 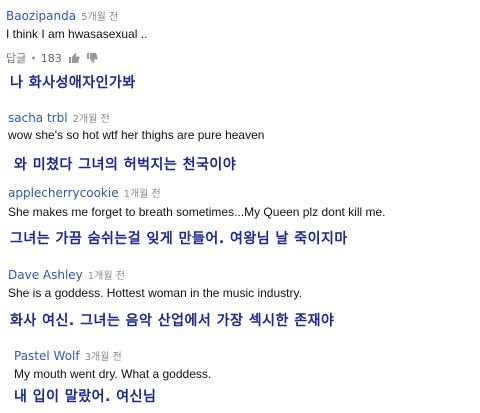 I want to click on comment-time: 3개월 전, so click(x=103, y=357).